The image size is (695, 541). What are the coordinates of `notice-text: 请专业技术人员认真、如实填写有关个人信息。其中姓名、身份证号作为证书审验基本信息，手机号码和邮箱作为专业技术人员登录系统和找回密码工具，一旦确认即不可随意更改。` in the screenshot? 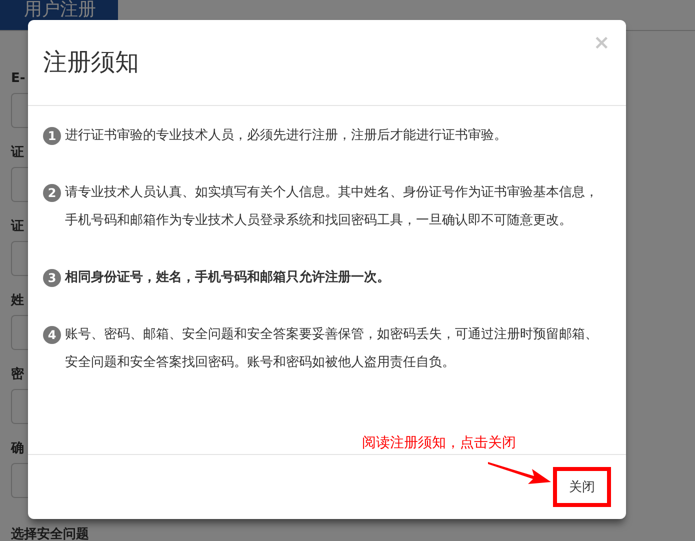 It's located at (332, 207).